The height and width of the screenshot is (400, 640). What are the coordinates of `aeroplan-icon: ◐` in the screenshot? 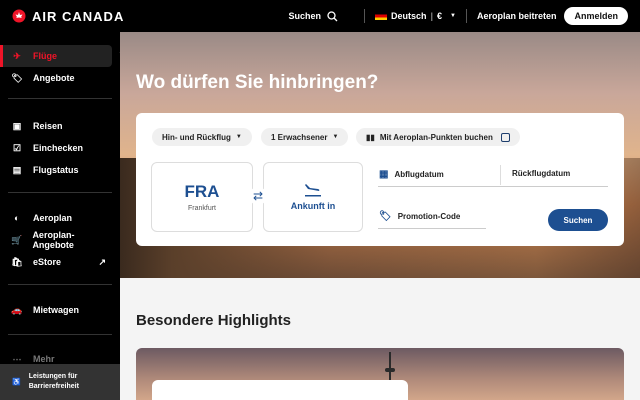 It's located at (17, 218).